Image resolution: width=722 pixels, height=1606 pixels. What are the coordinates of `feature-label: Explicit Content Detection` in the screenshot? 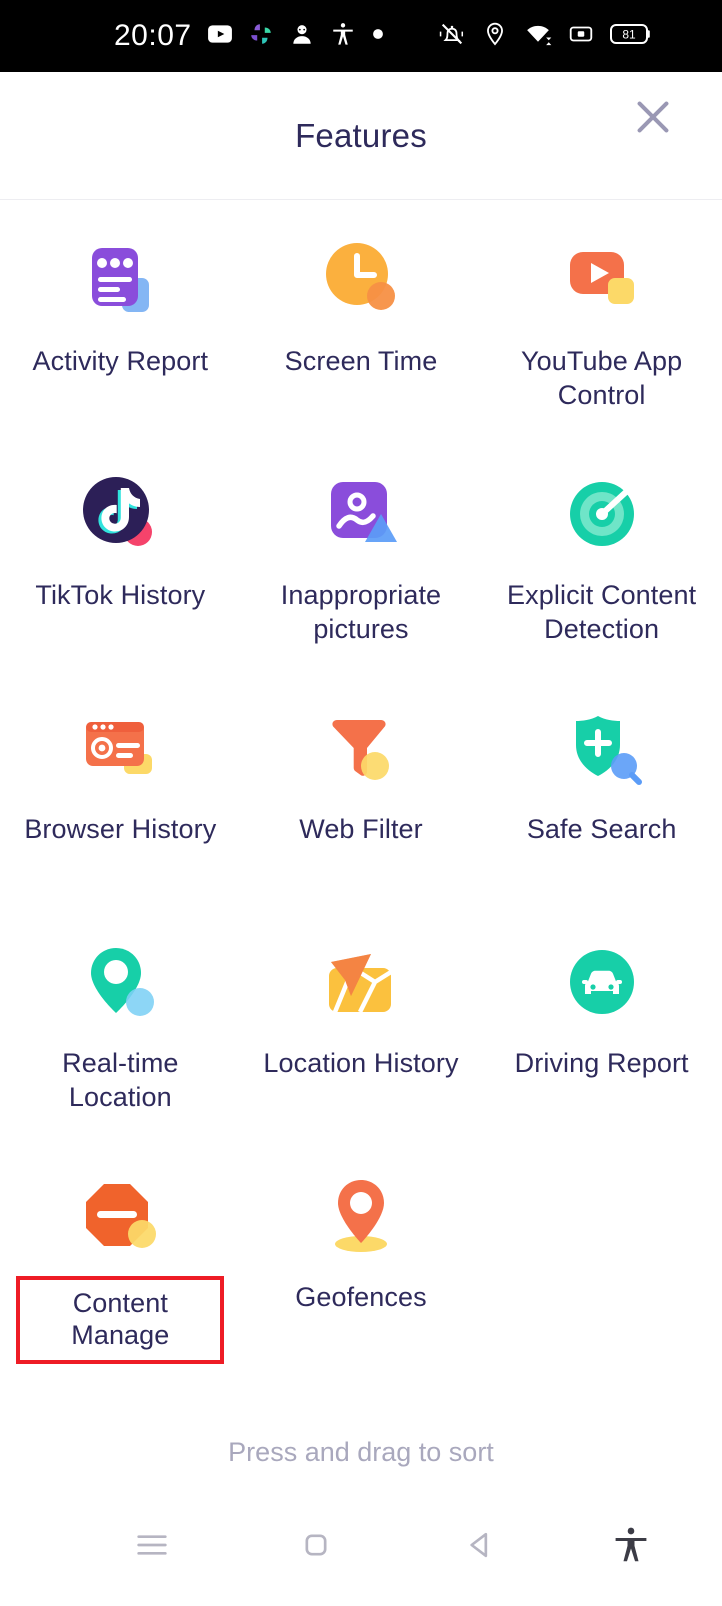 It's located at (602, 612).